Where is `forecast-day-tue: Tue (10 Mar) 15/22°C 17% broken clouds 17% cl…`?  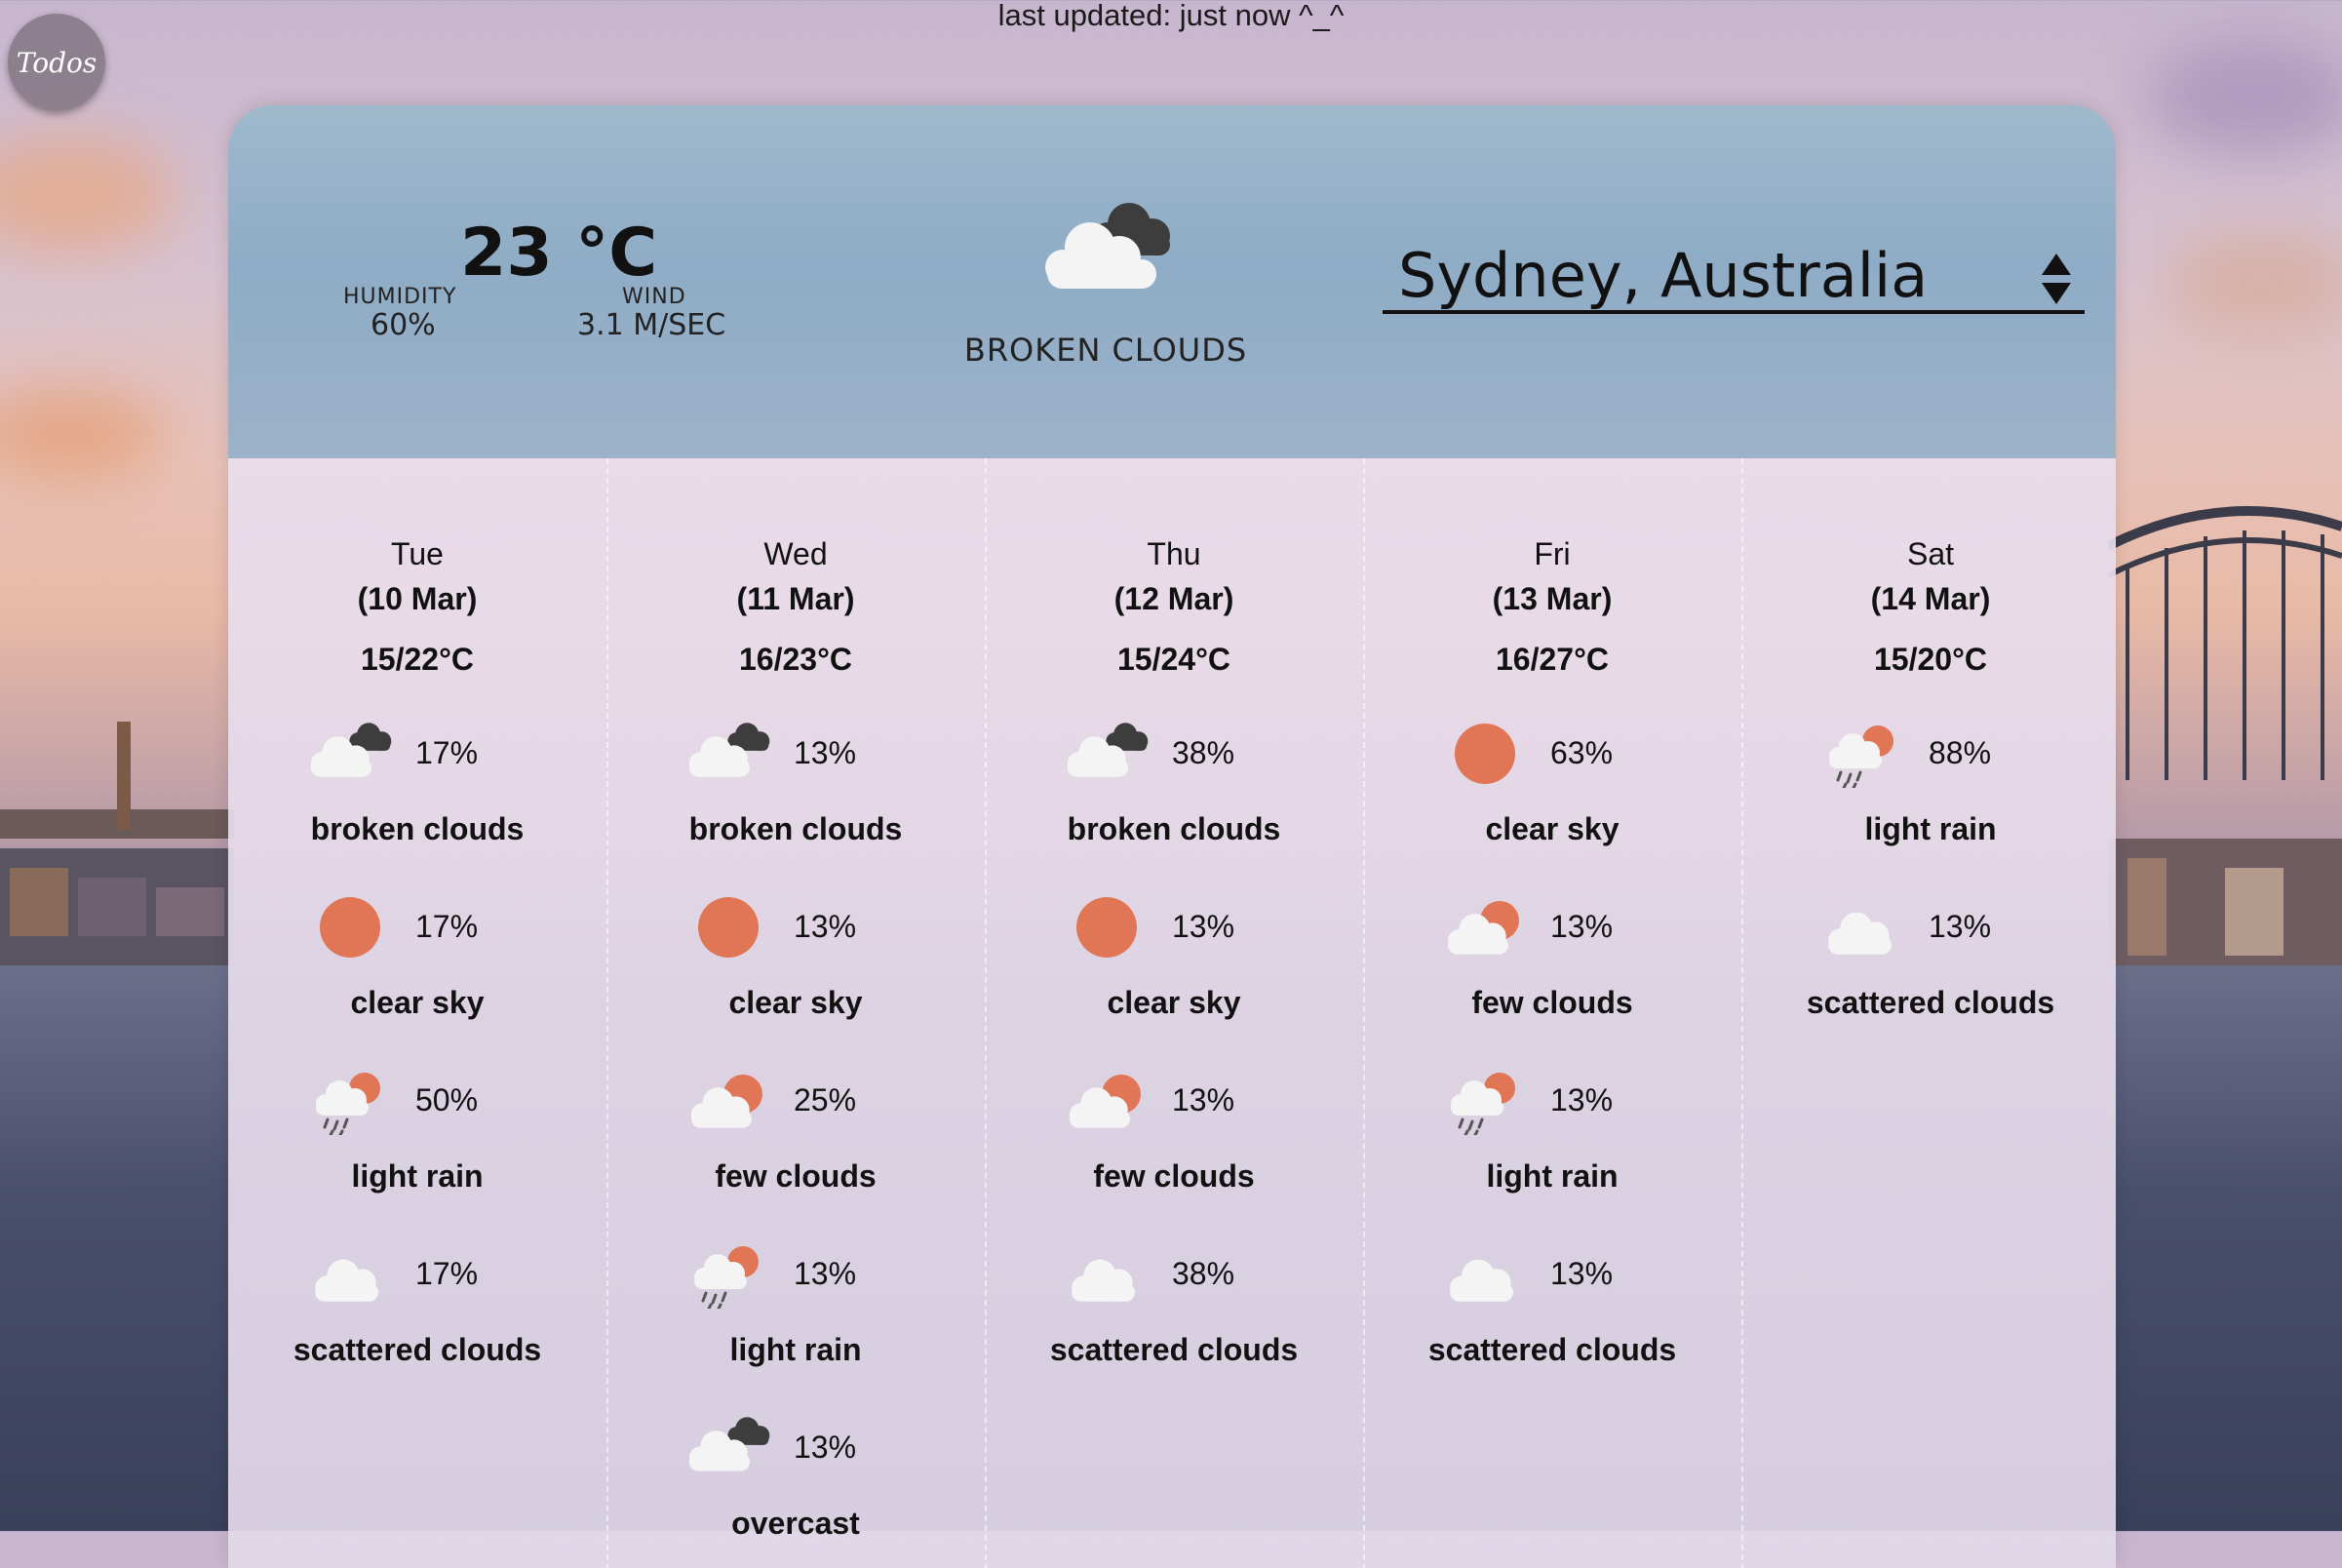
forecast-day-tue: Tue (10 Mar) 15/22°C 17% broken clouds 17% cl… is located at coordinates (417, 1013).